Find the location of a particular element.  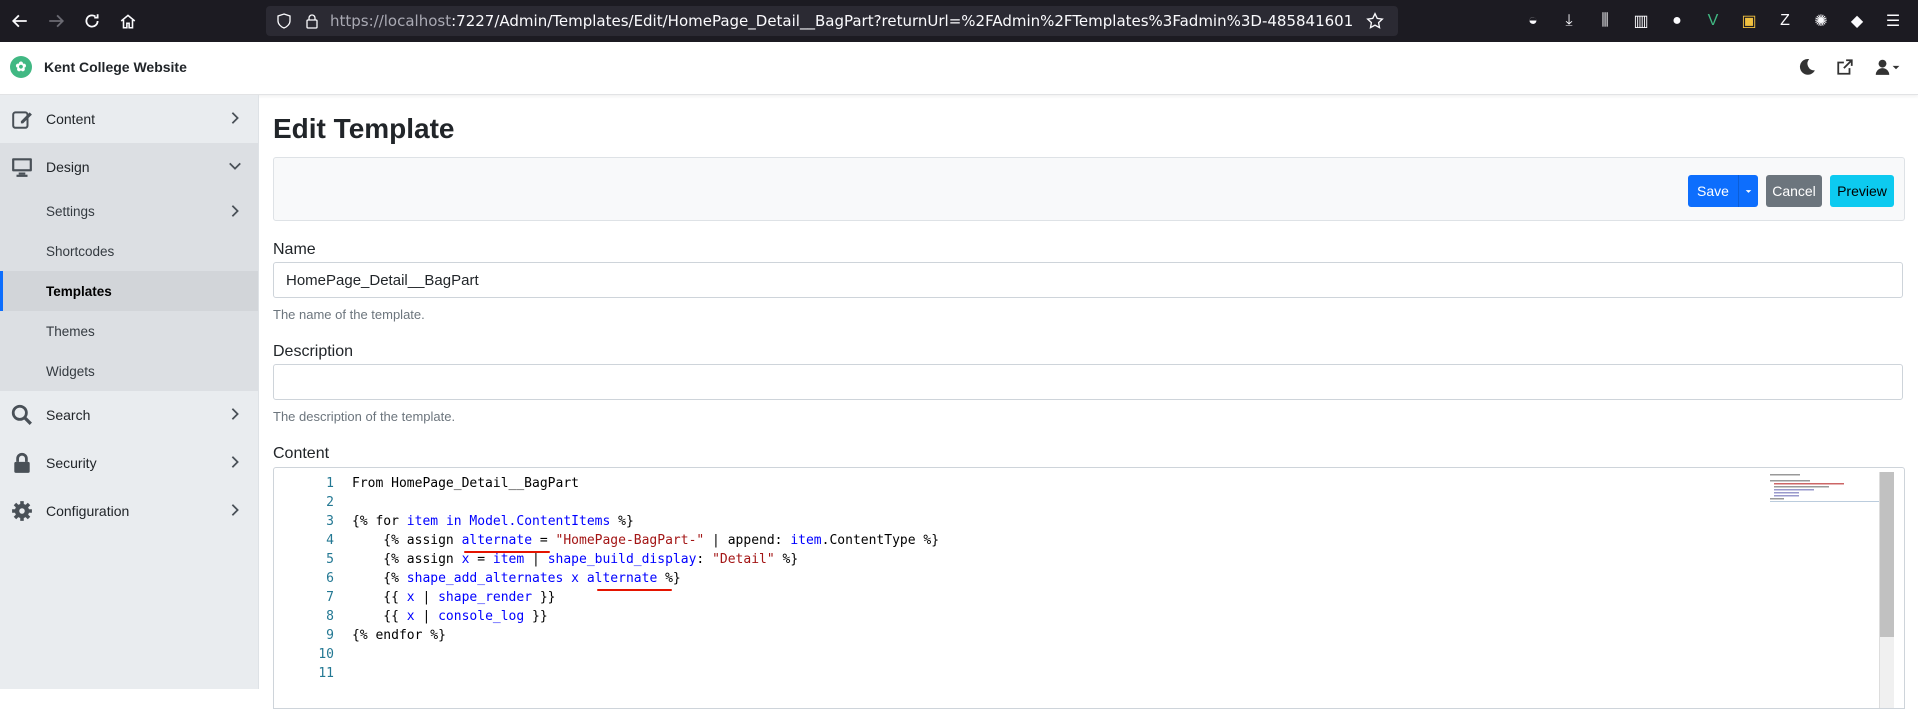

forward-icon is located at coordinates (56, 21).